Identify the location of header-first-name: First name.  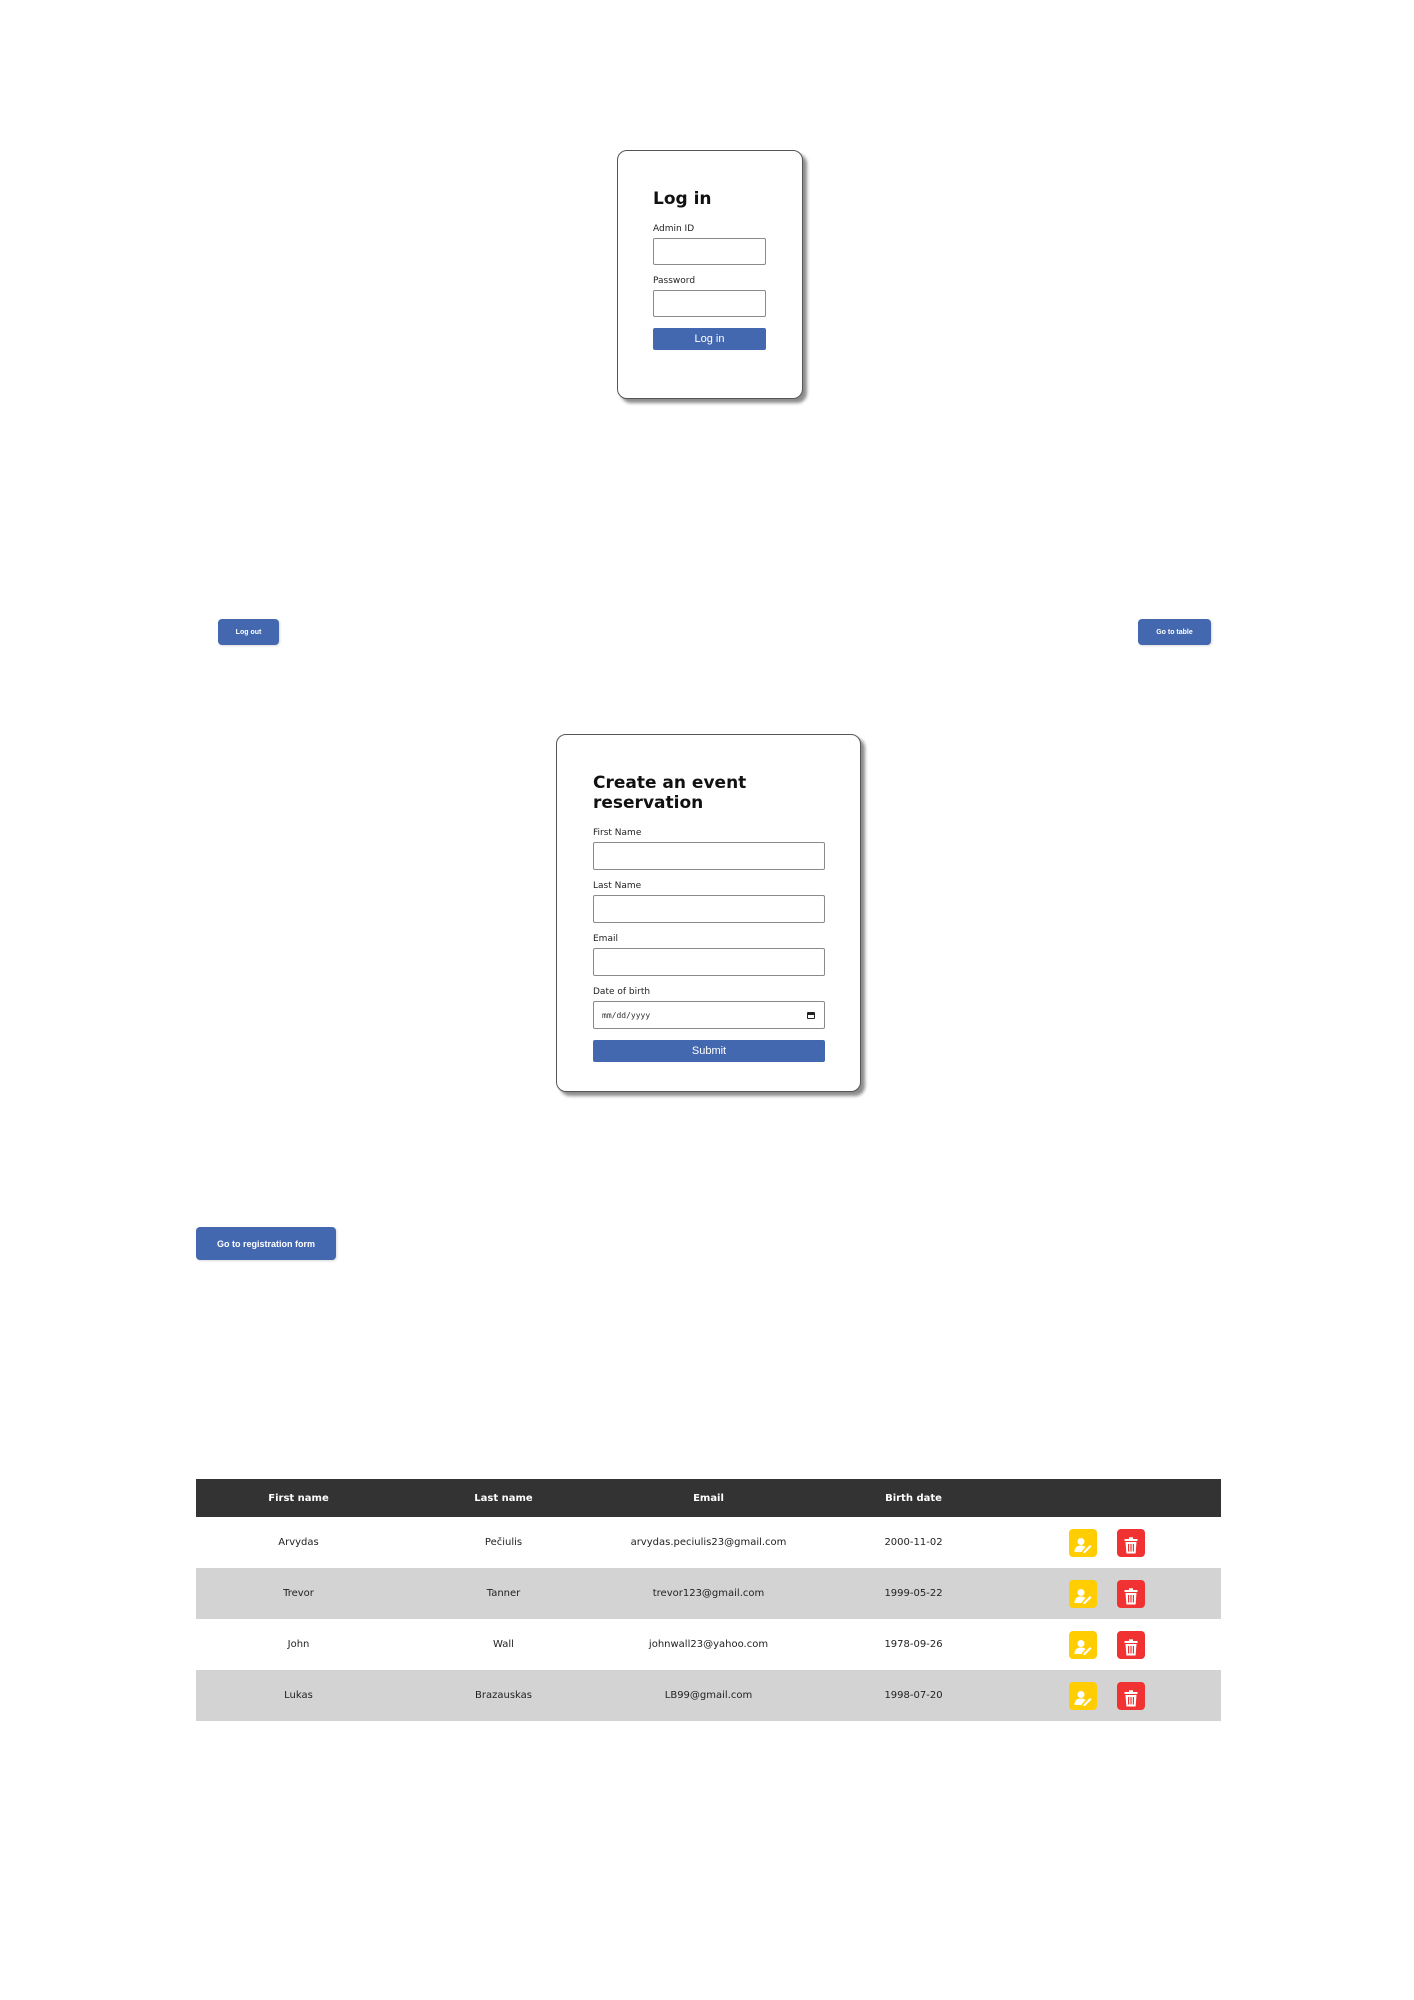
(298, 1498).